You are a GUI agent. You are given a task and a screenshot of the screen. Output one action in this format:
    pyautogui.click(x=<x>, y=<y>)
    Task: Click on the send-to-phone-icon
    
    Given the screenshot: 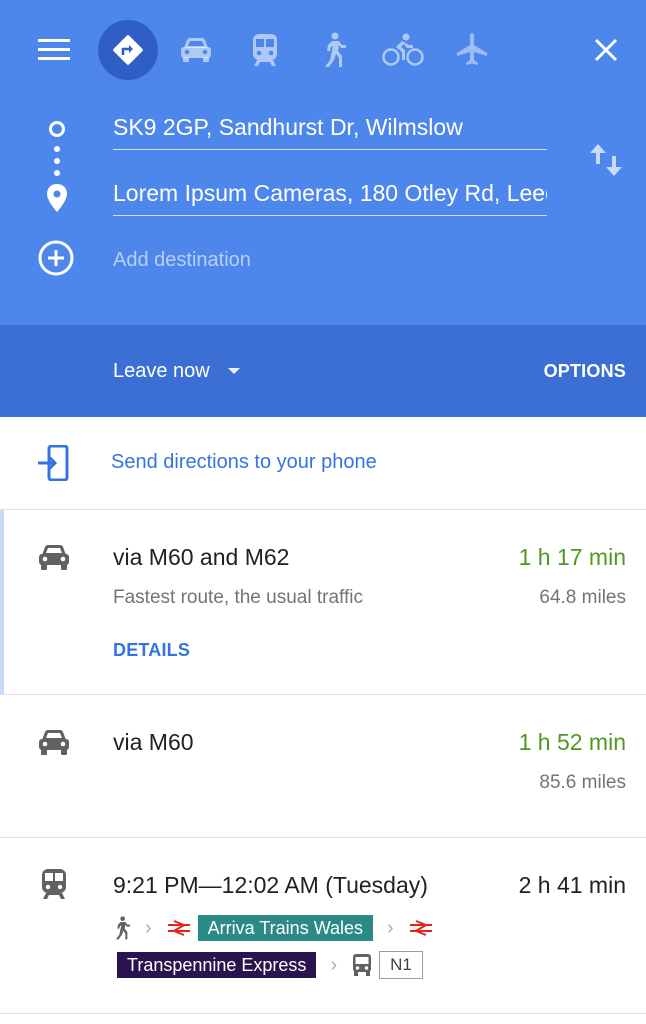 What is the action you would take?
    pyautogui.click(x=53, y=463)
    